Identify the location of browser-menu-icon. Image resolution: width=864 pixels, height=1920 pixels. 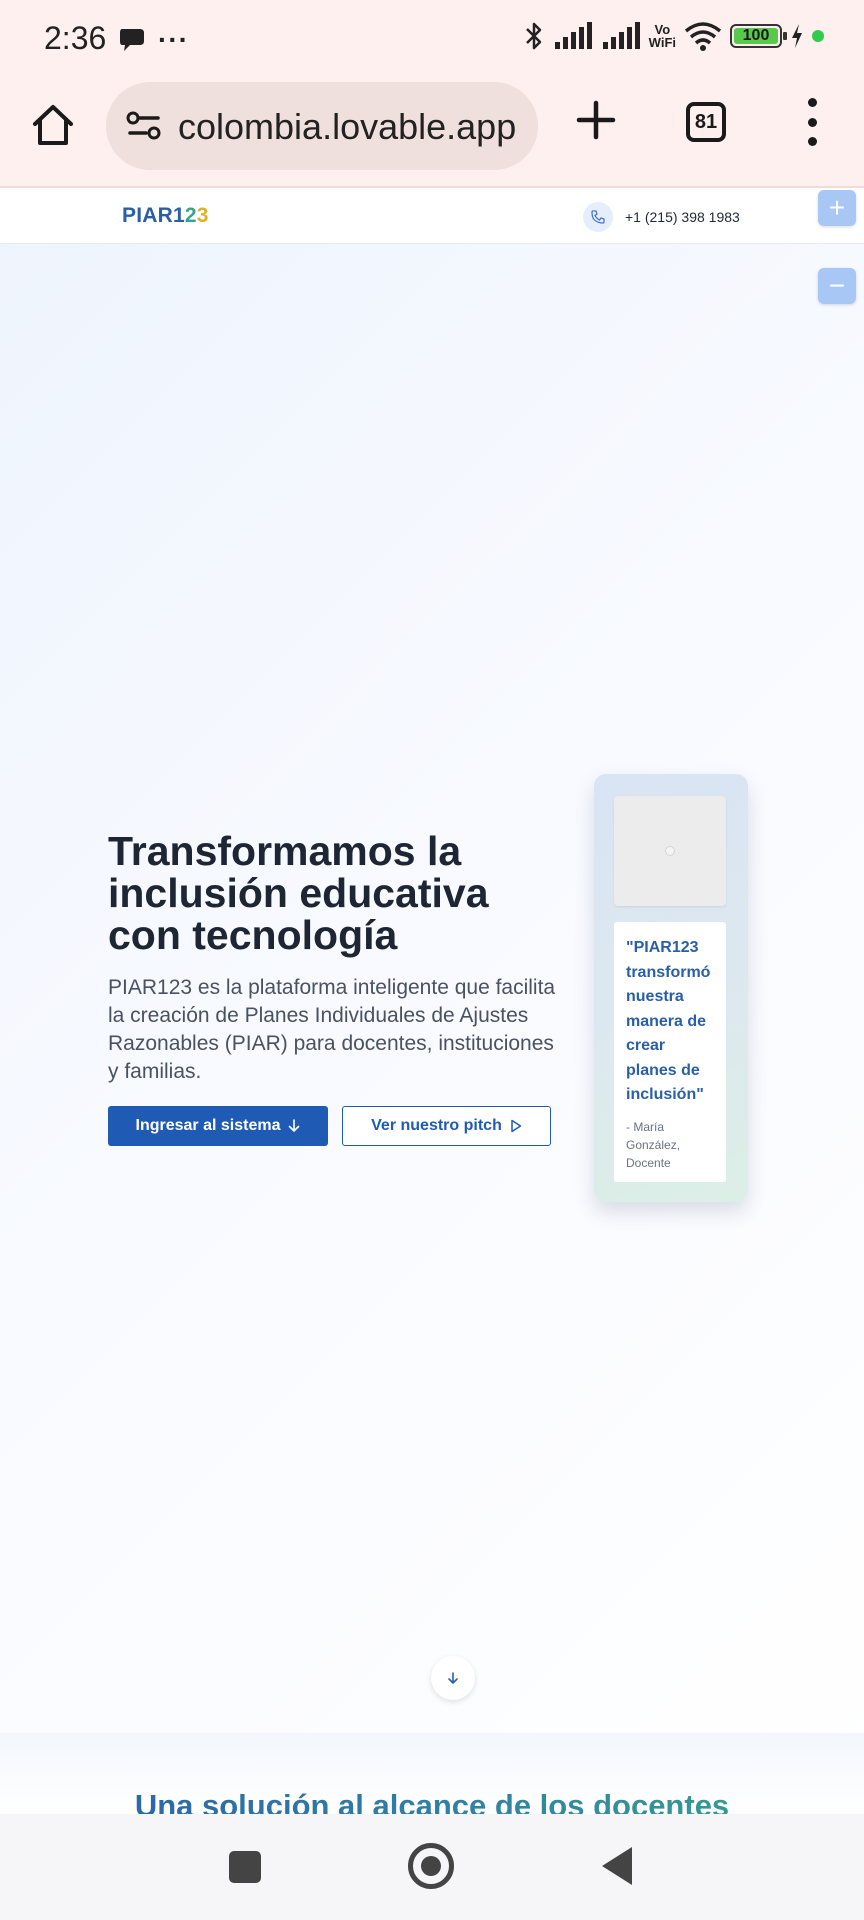
(812, 122).